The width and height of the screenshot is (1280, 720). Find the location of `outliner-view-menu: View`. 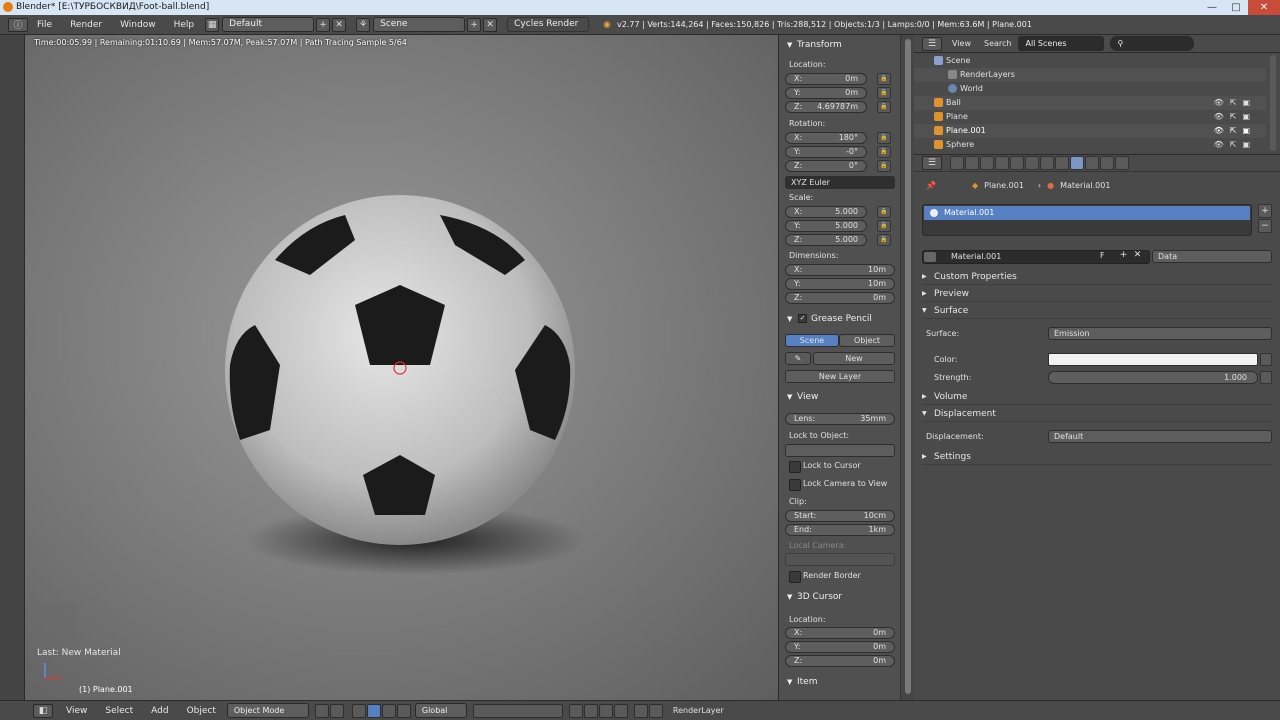

outliner-view-menu: View is located at coordinates (961, 43).